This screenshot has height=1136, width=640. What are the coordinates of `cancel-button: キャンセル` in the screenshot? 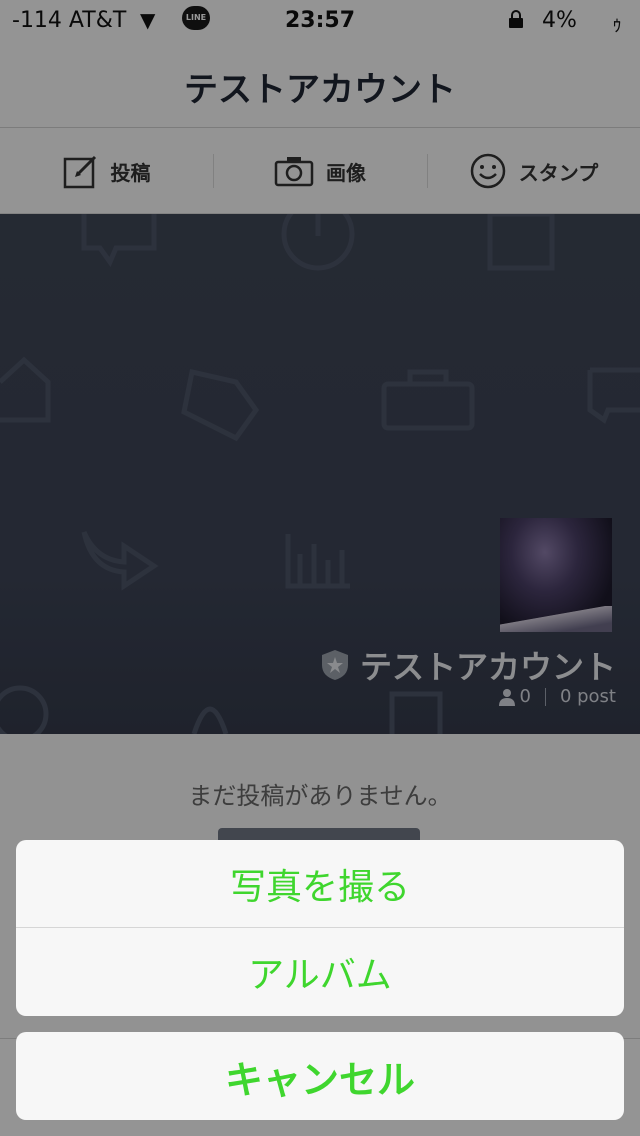 It's located at (320, 1076).